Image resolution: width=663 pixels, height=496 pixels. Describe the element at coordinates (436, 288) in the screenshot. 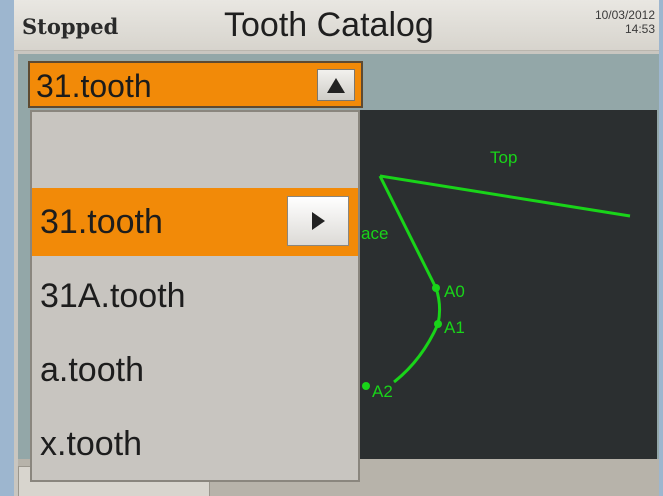

I see `point-a0` at that location.